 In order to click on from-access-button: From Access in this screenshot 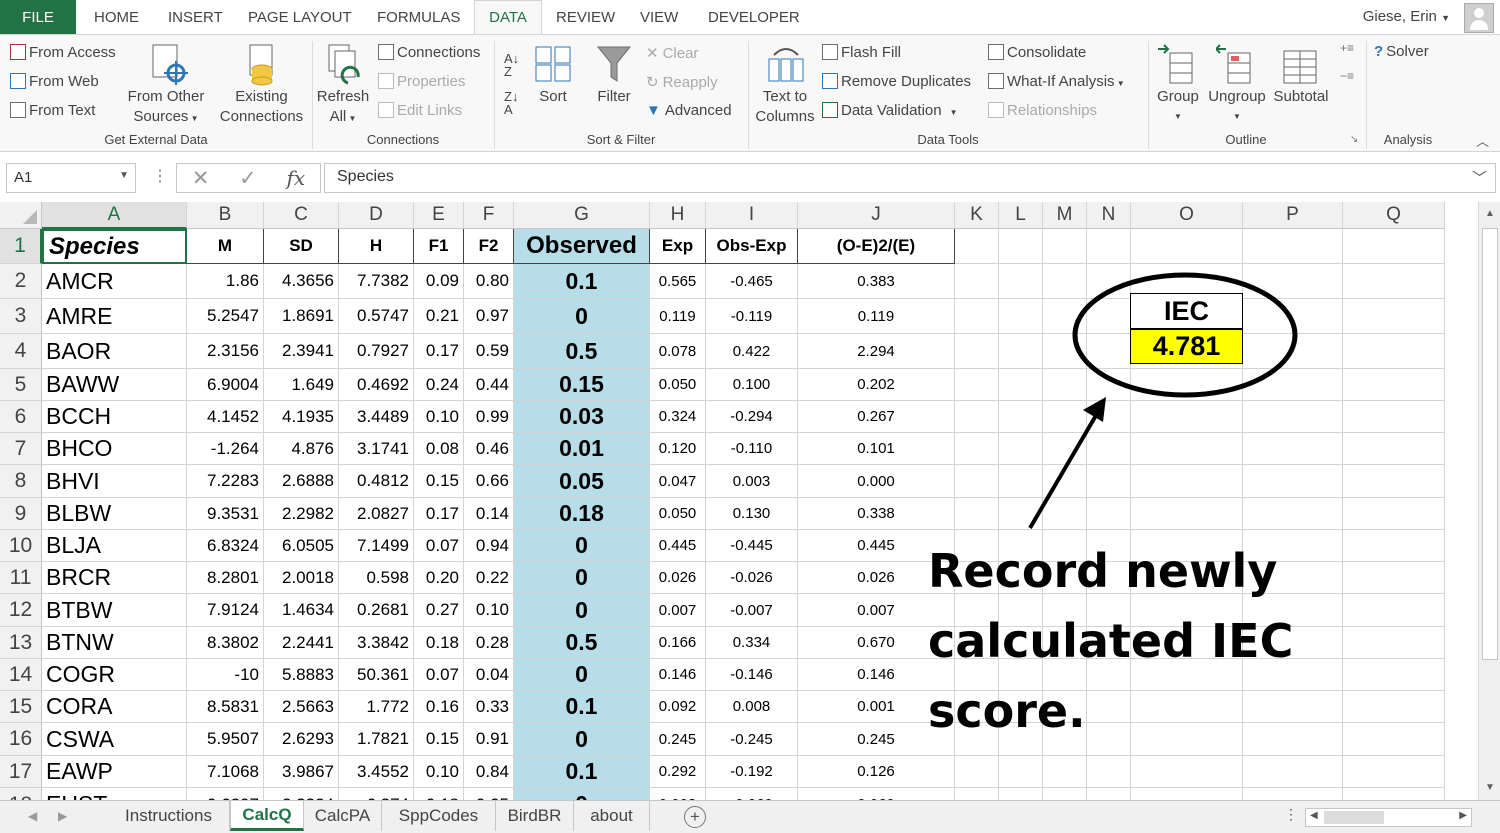, I will do `click(63, 52)`.